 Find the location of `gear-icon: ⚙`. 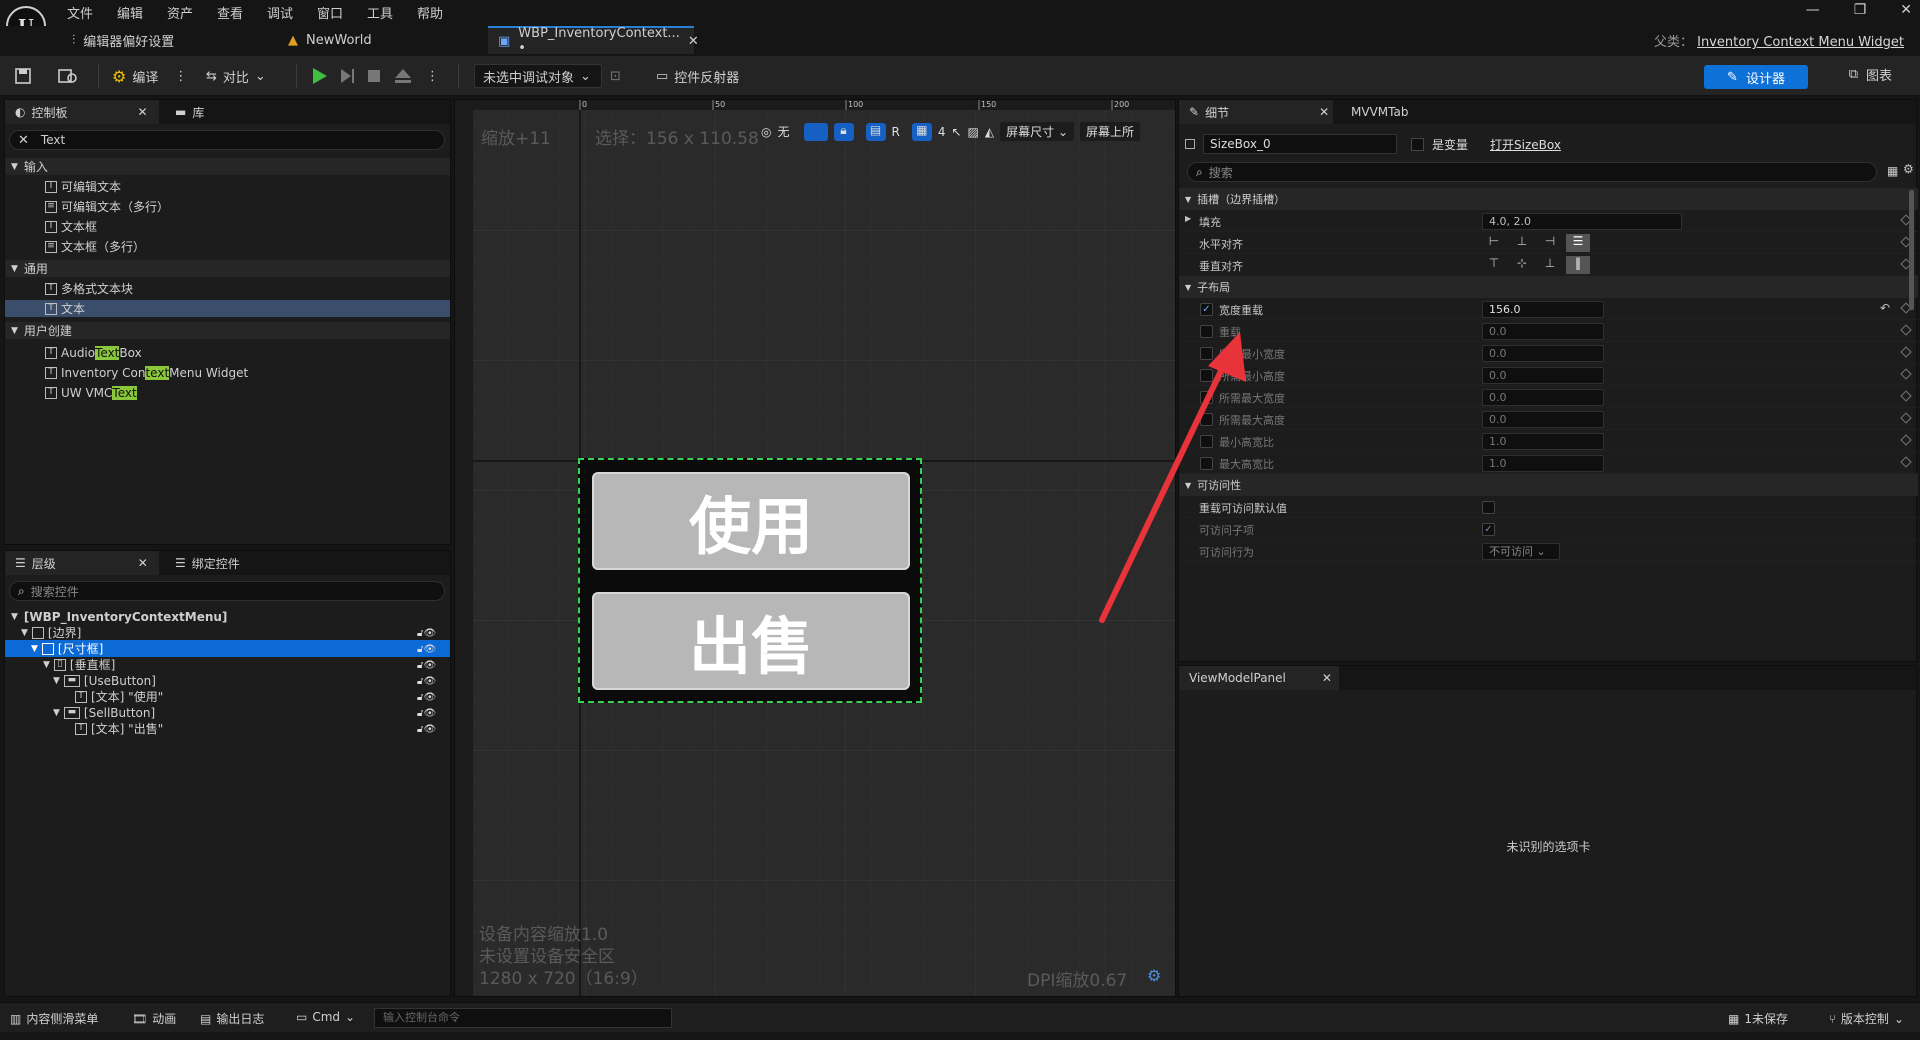

gear-icon: ⚙ is located at coordinates (1154, 975).